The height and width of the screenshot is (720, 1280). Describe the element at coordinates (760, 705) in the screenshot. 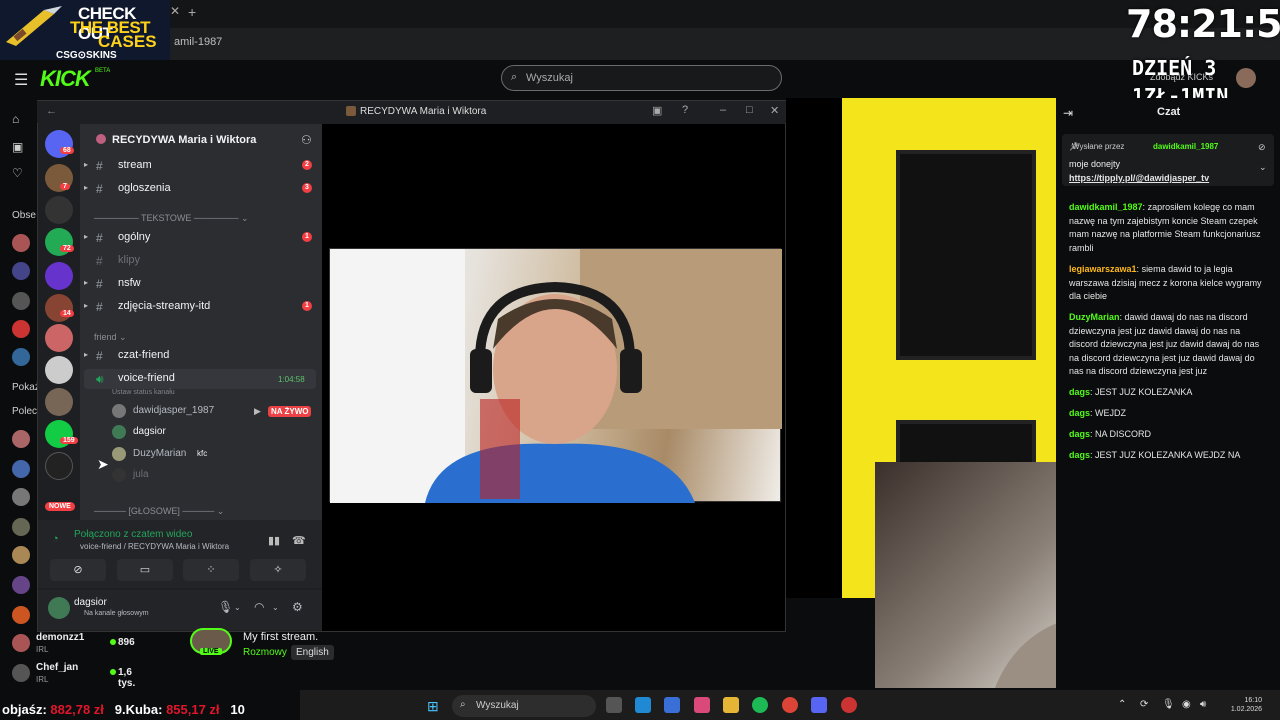

I see `spotify-icon` at that location.